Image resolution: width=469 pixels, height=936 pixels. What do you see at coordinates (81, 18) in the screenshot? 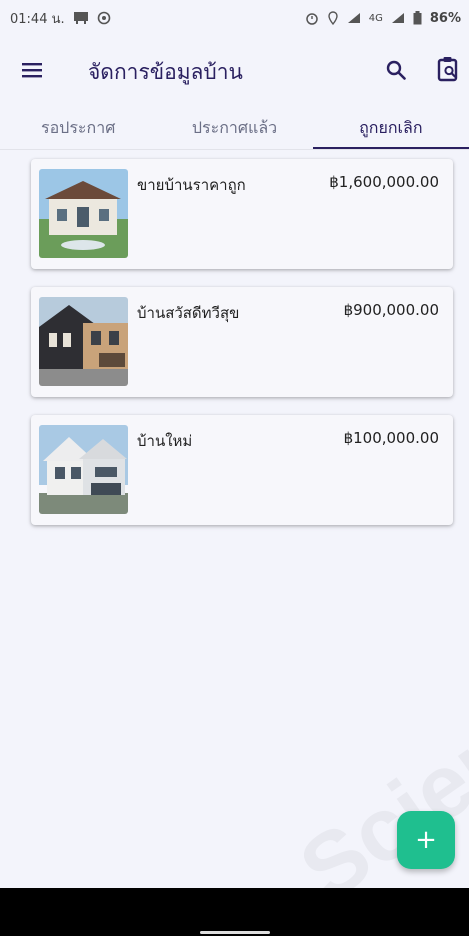
I see `notification-icon` at bounding box center [81, 18].